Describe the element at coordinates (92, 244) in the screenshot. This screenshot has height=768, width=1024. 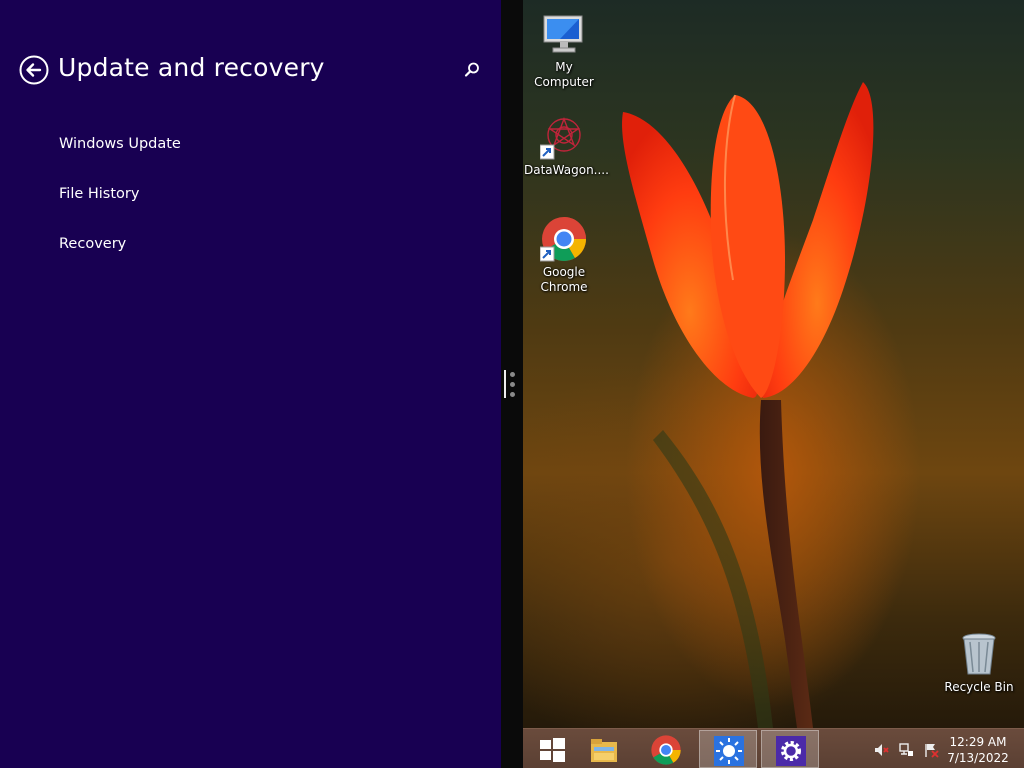
I see `nav-item-recovery: Recovery` at that location.